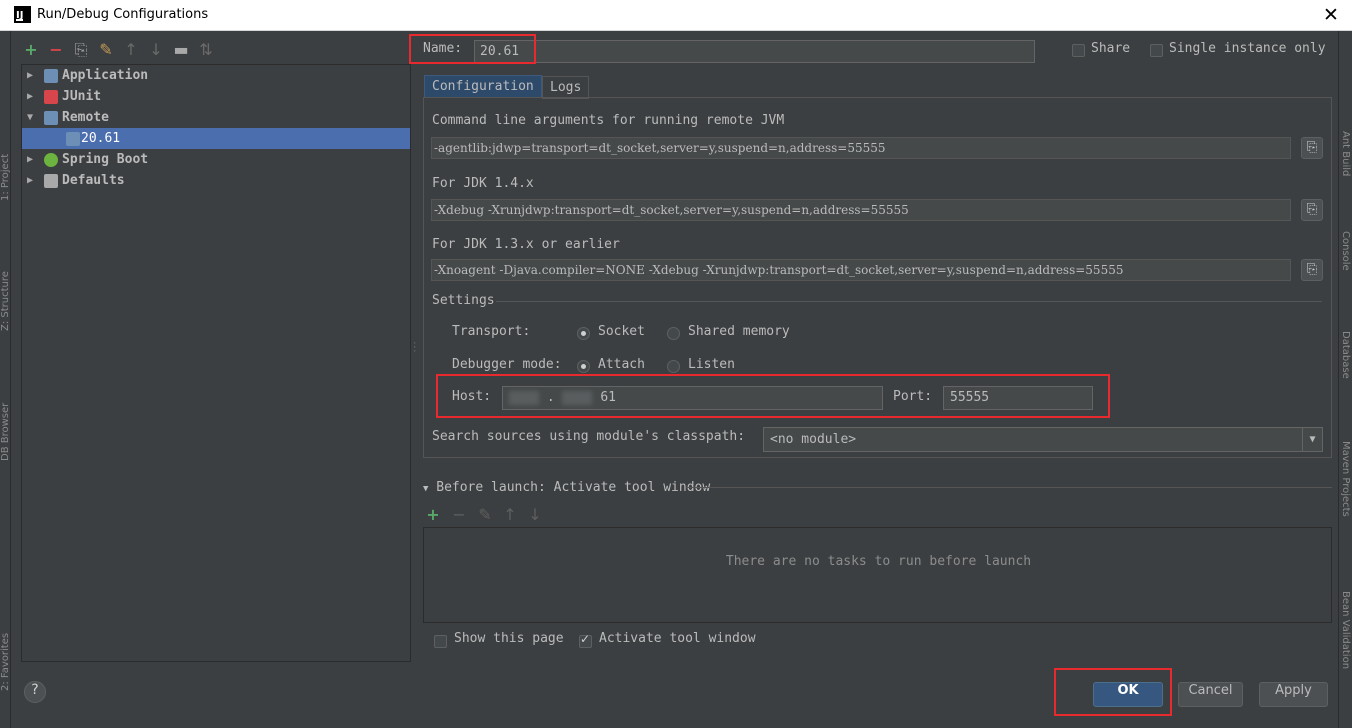 The height and width of the screenshot is (728, 1352). What do you see at coordinates (181, 50) in the screenshot?
I see `folder-icon: ▬` at bounding box center [181, 50].